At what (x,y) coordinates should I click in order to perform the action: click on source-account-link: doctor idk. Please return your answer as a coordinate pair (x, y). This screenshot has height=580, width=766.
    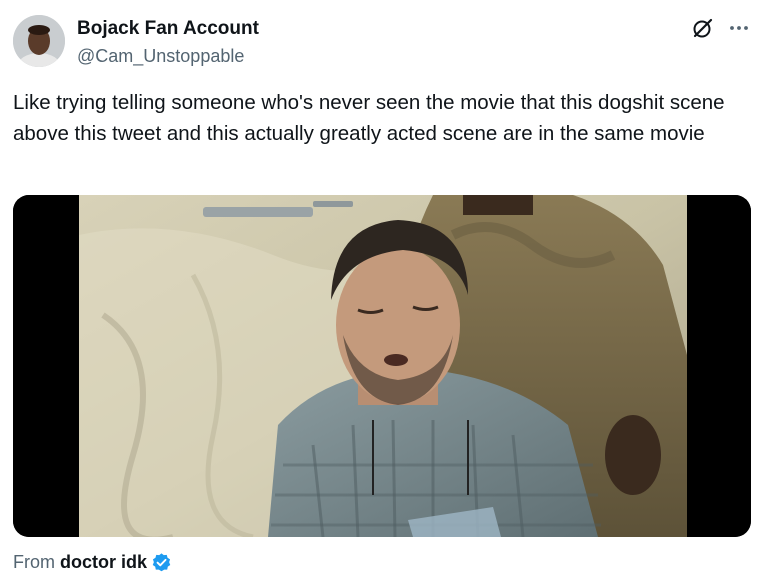
    Looking at the image, I should click on (103, 562).